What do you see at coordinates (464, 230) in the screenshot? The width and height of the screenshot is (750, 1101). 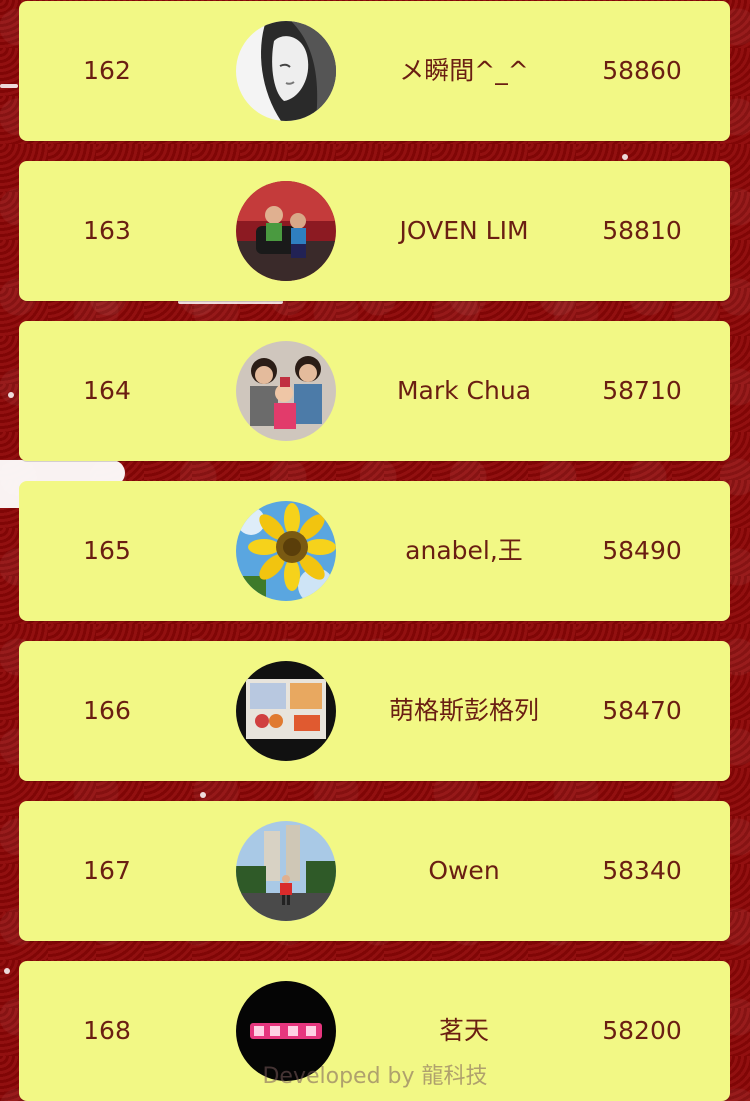 I see `player-name: JOVEN LIM` at bounding box center [464, 230].